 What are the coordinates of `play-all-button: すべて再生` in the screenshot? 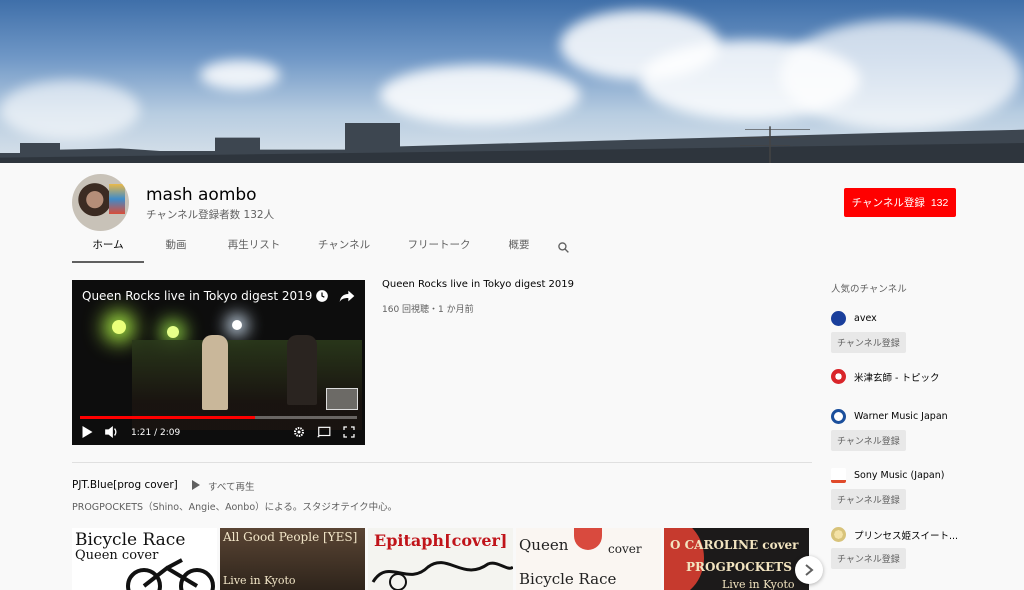 It's located at (223, 486).